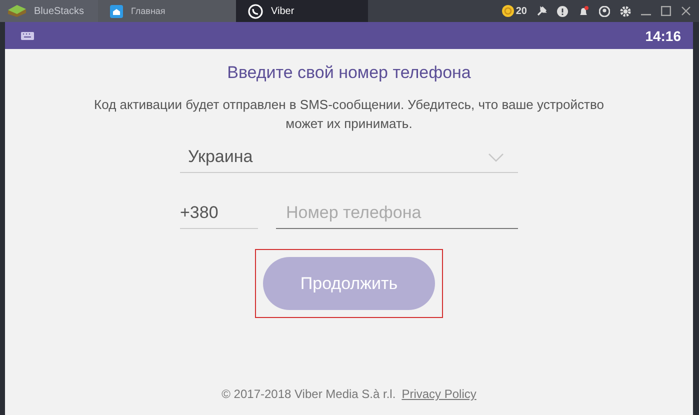  What do you see at coordinates (439, 394) in the screenshot?
I see `privacy-policy-link: Privacy Policy` at bounding box center [439, 394].